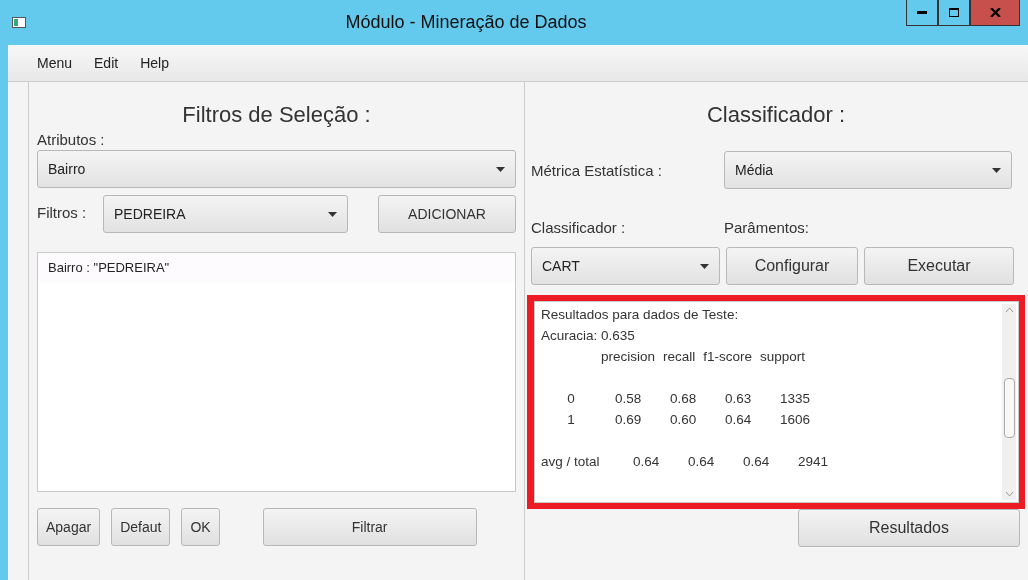 The height and width of the screenshot is (580, 1028). Describe the element at coordinates (225, 214) in the screenshot. I see `filter-dropdown: PEDREIRA` at that location.